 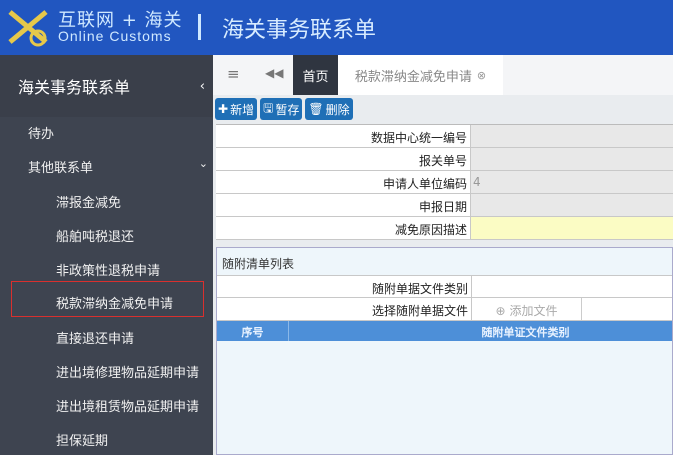 I want to click on delete-button: 🗑 删除, so click(x=329, y=109).